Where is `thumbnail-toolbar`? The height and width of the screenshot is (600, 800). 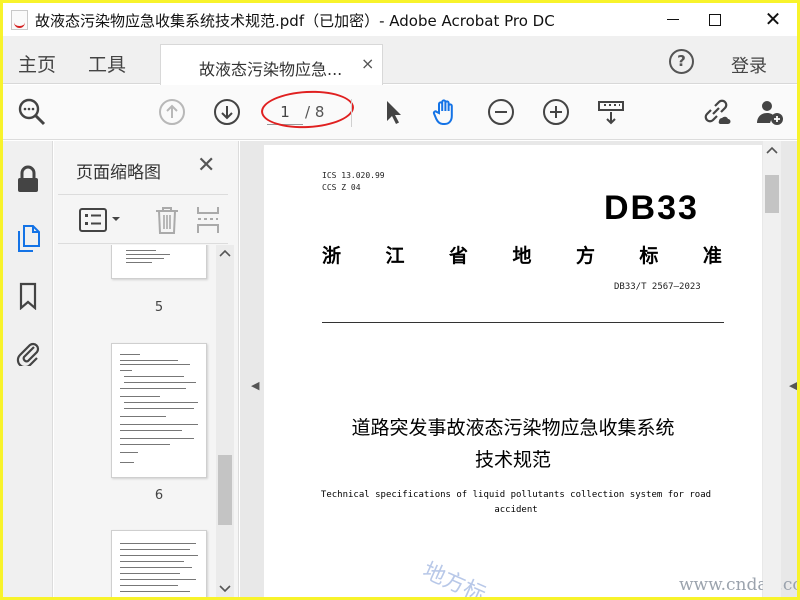
thumbnail-toolbar is located at coordinates (143, 219).